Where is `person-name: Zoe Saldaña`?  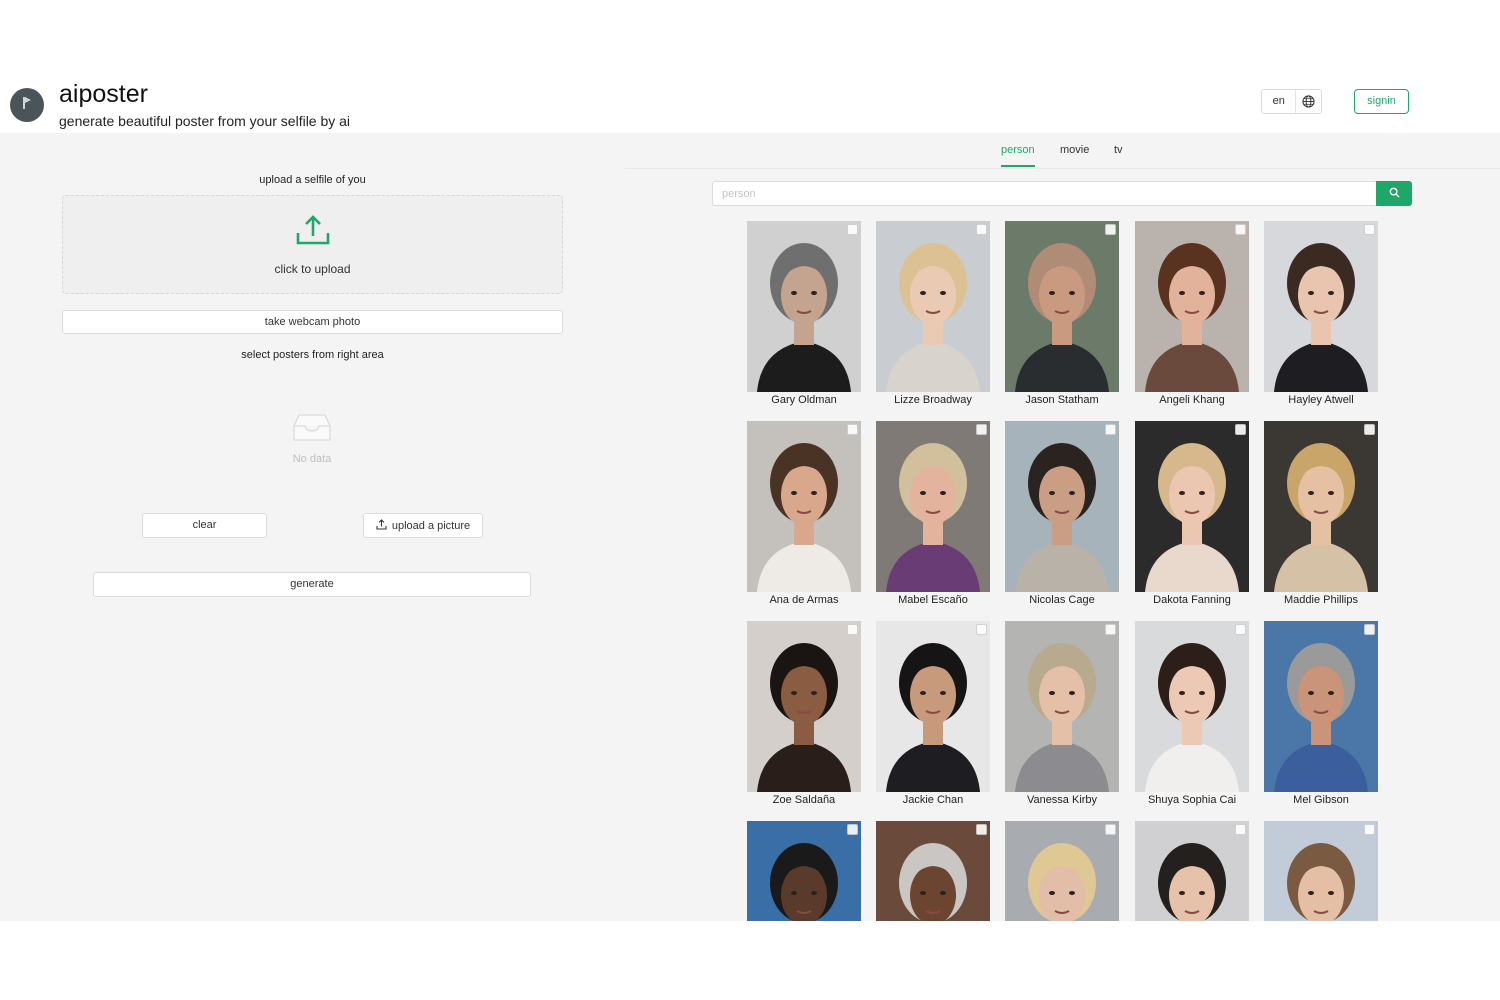 person-name: Zoe Saldaña is located at coordinates (804, 800).